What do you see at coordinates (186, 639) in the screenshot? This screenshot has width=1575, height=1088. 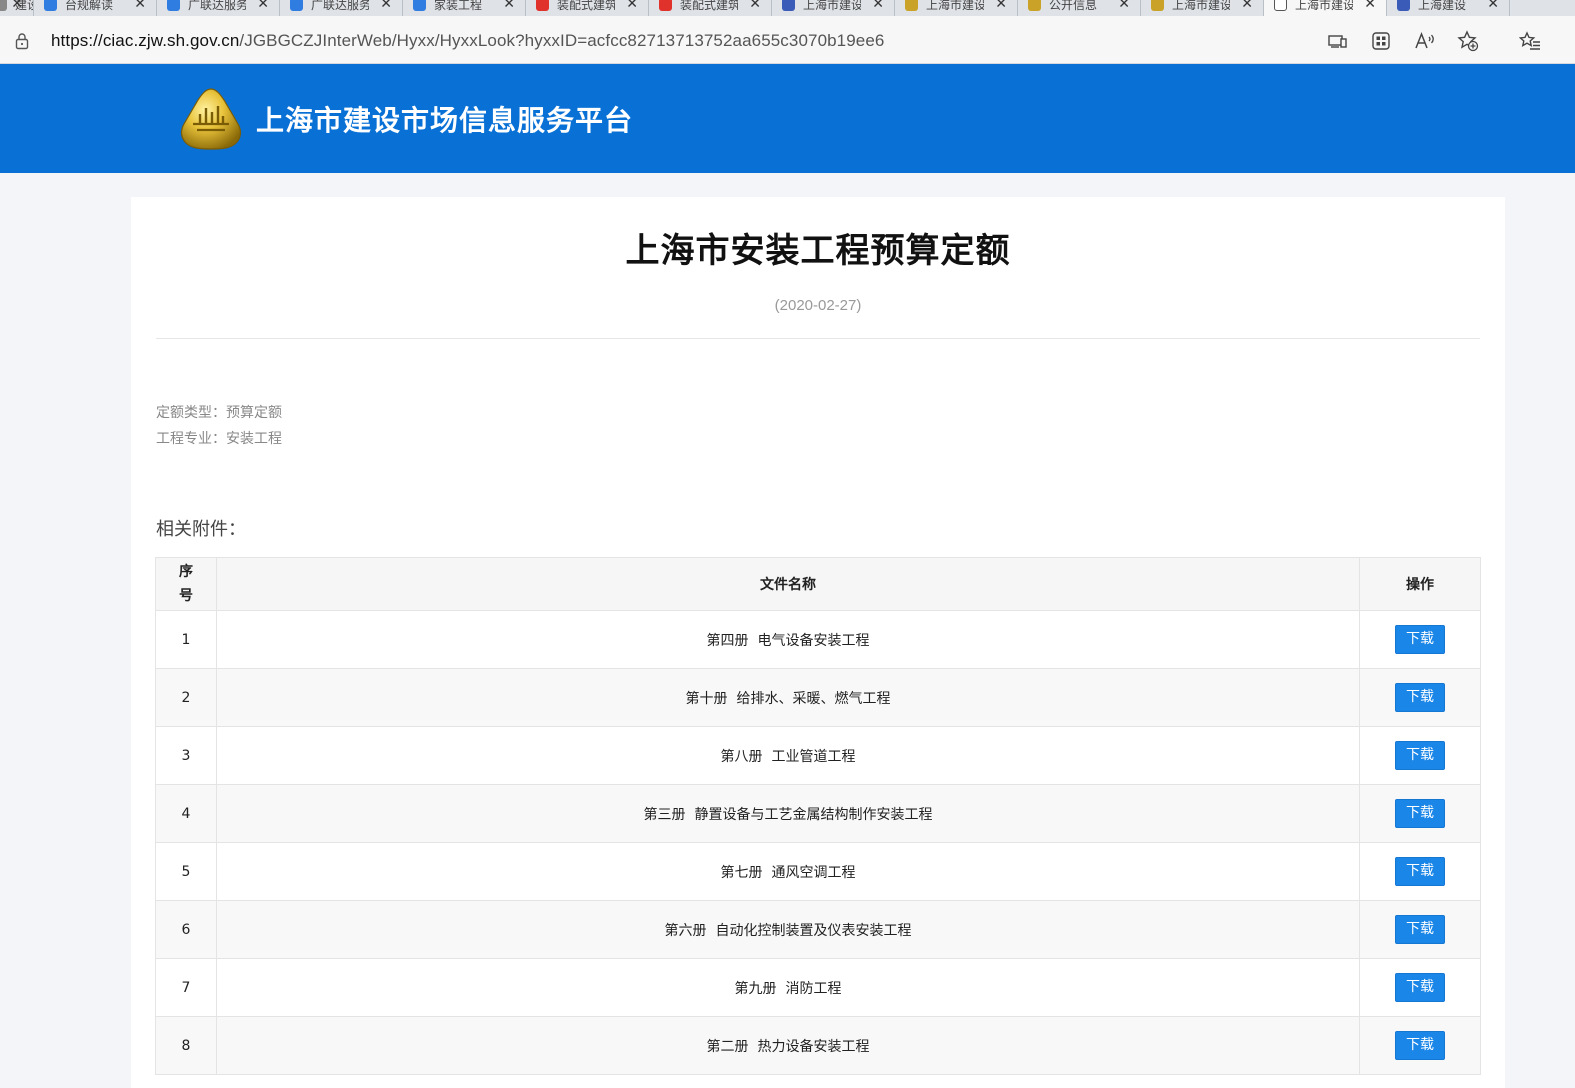 I see `row-number: 1` at bounding box center [186, 639].